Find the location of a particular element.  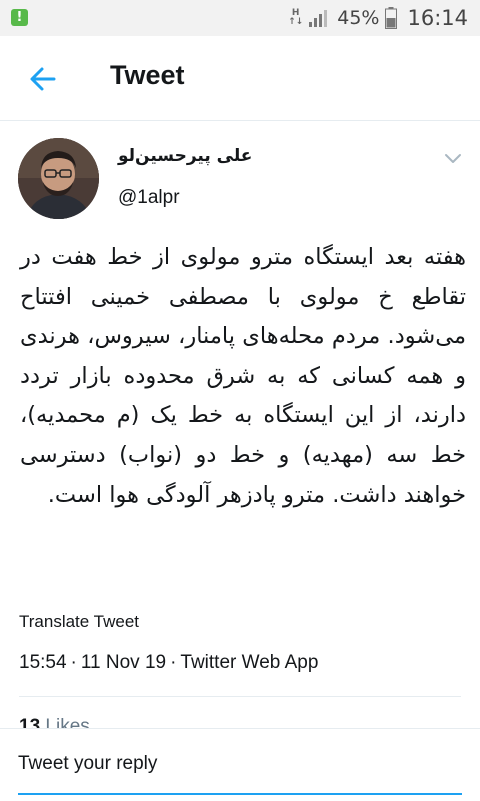

meta-divider is located at coordinates (240, 696).